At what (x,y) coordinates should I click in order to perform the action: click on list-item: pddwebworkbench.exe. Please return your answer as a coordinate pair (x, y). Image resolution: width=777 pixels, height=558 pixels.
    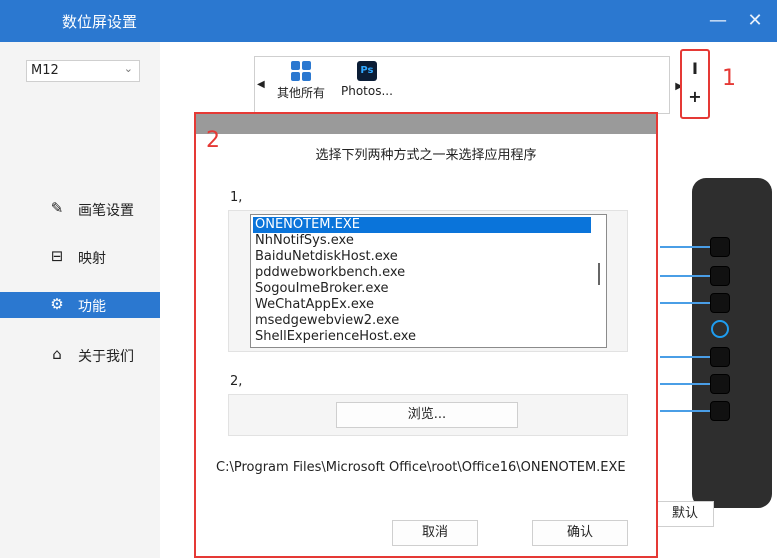
    Looking at the image, I should click on (422, 273).